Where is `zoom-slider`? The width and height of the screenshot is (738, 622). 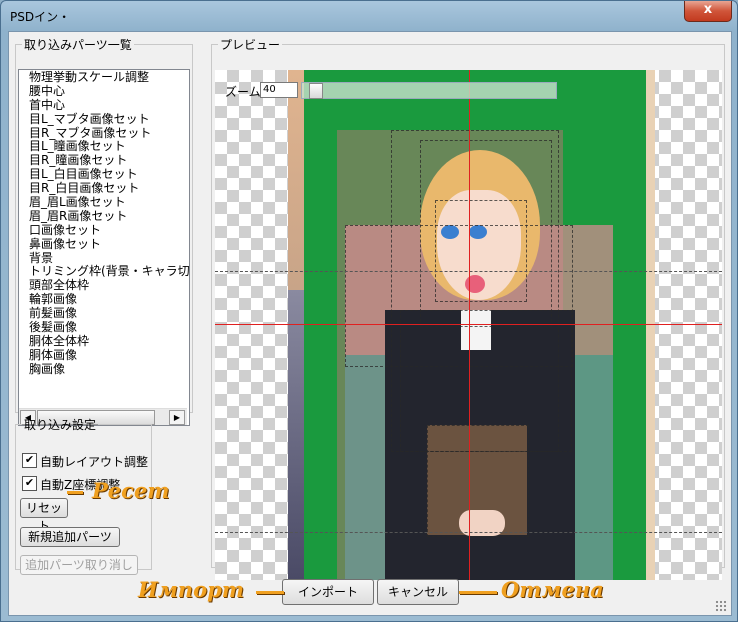 zoom-slider is located at coordinates (429, 90).